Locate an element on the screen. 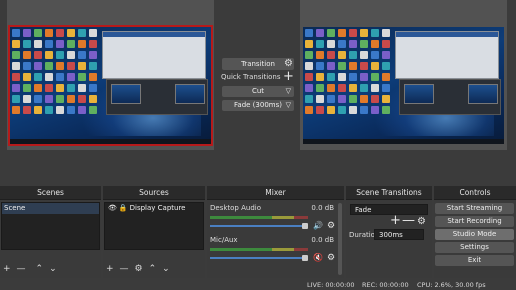  quick-transition-label: Fade (300ms) is located at coordinates (258, 105).